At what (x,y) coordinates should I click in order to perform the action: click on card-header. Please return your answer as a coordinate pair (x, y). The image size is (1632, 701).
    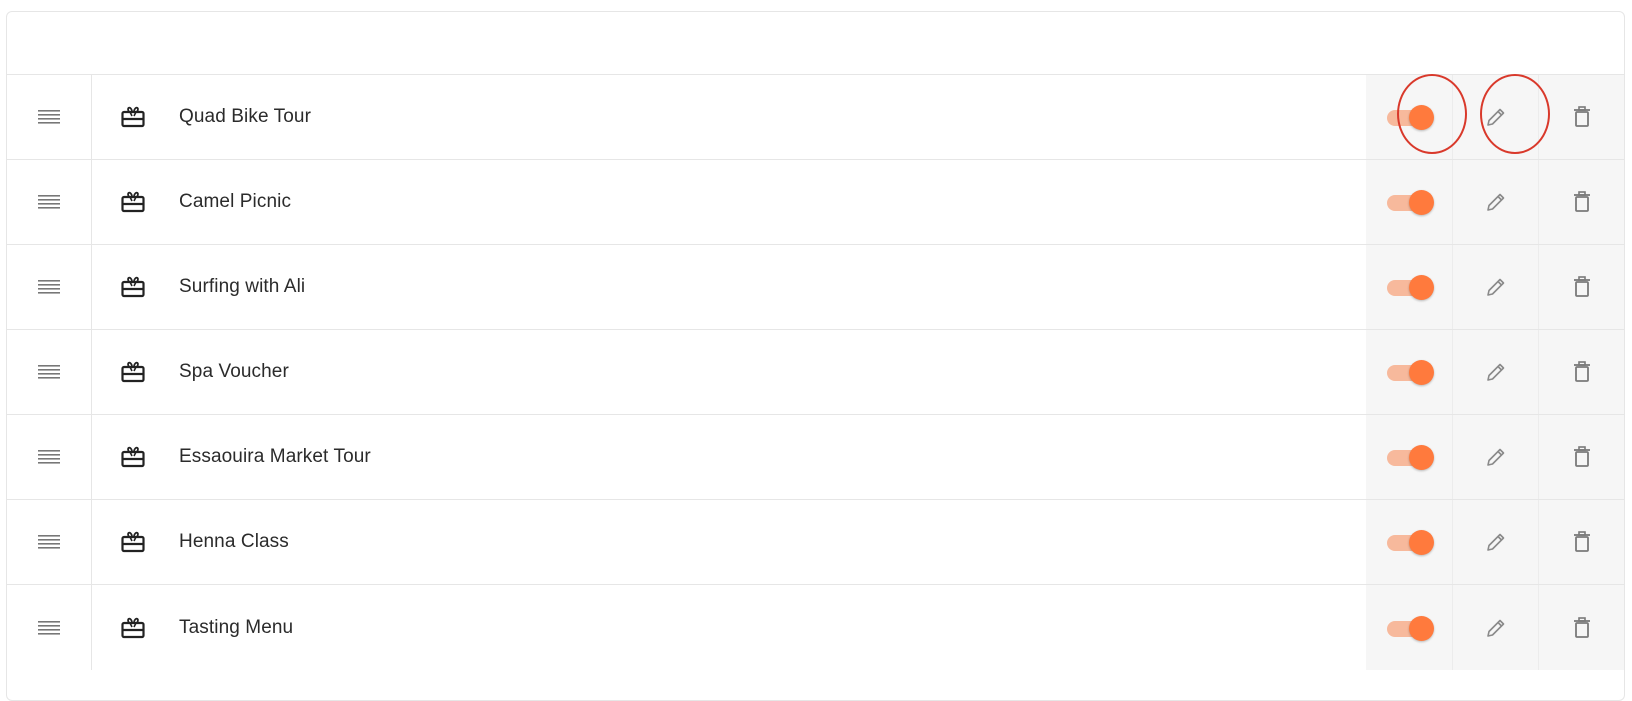
    Looking at the image, I should click on (815, 43).